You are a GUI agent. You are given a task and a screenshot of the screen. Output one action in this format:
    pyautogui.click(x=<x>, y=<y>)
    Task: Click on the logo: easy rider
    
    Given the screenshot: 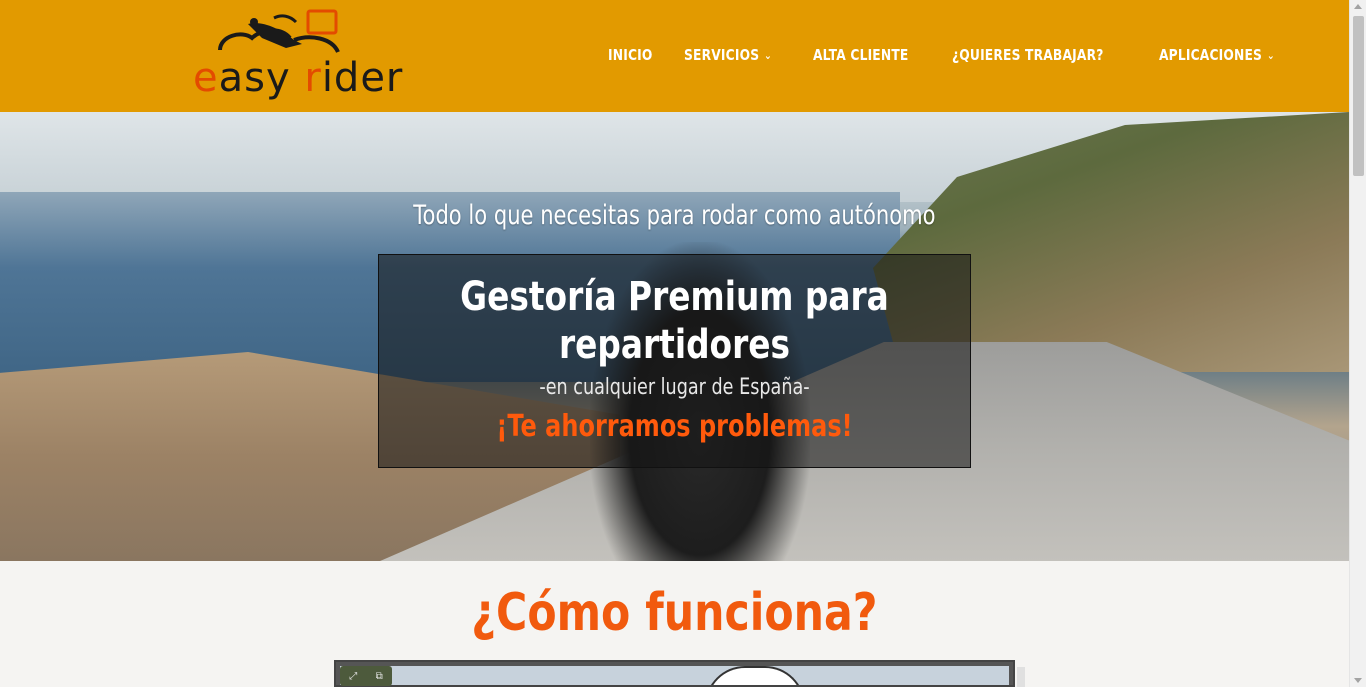 What is the action you would take?
    pyautogui.click(x=296, y=56)
    